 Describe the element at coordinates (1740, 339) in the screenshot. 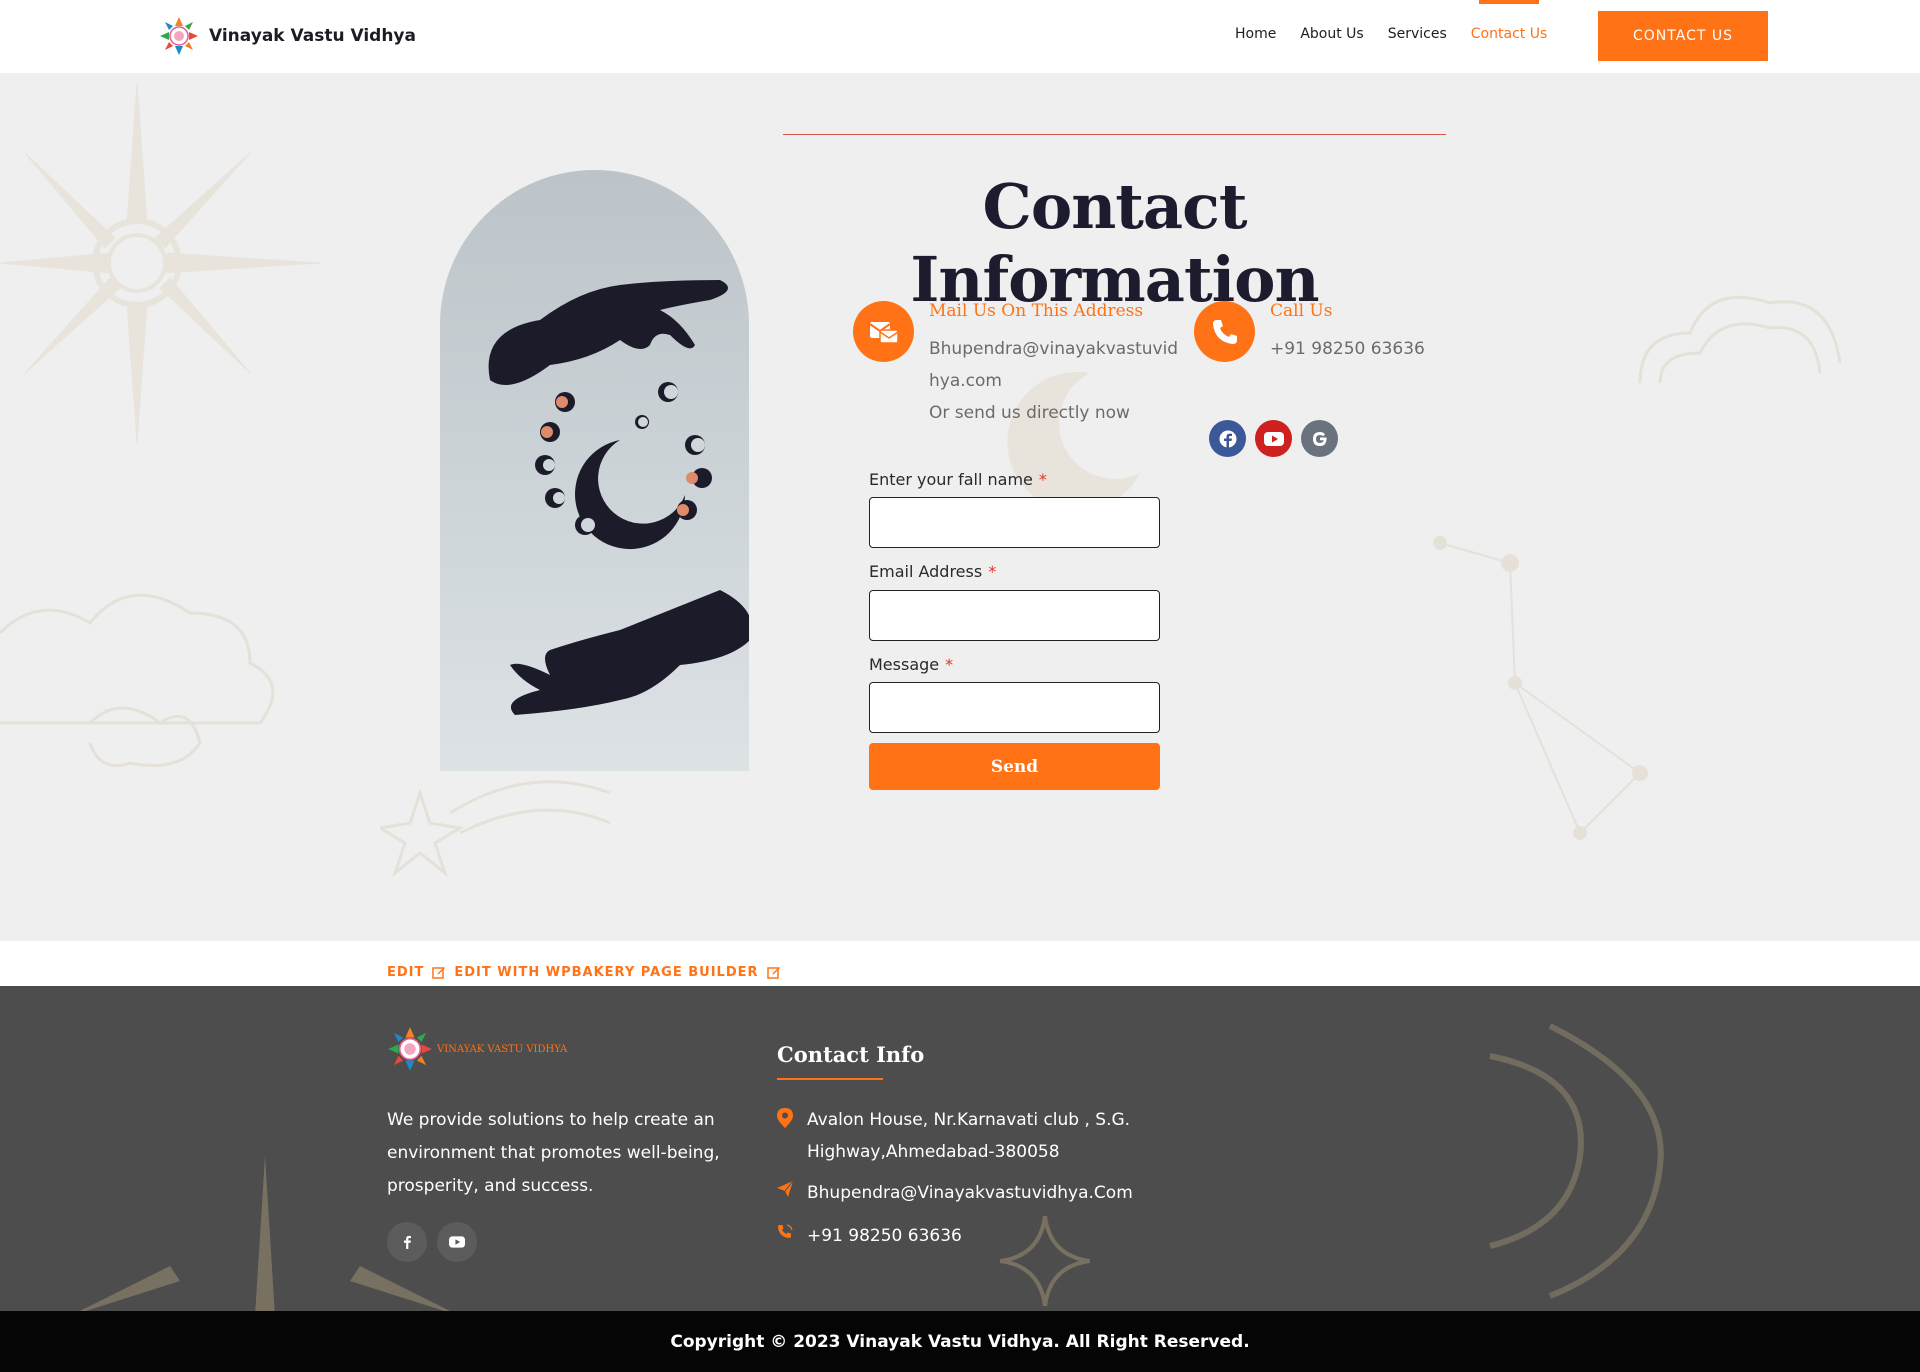

I see `cloud-right-decoration` at that location.